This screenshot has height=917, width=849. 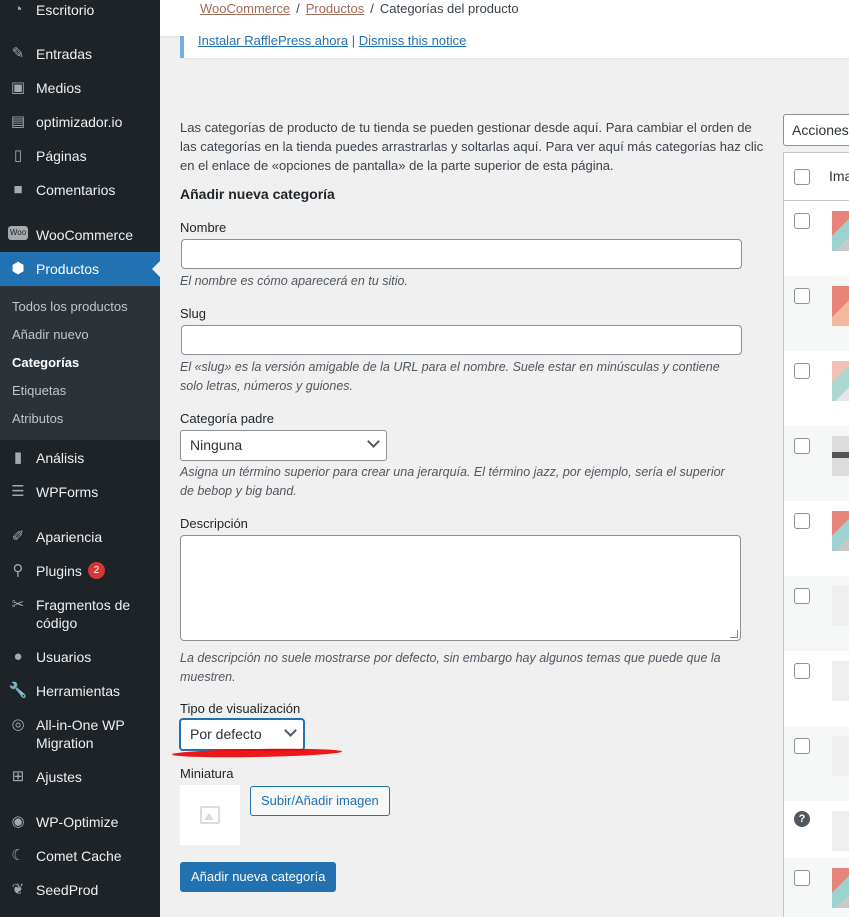 I want to click on menu-item-wp-optimize: ◉ WP-Optimize, so click(x=80, y=822).